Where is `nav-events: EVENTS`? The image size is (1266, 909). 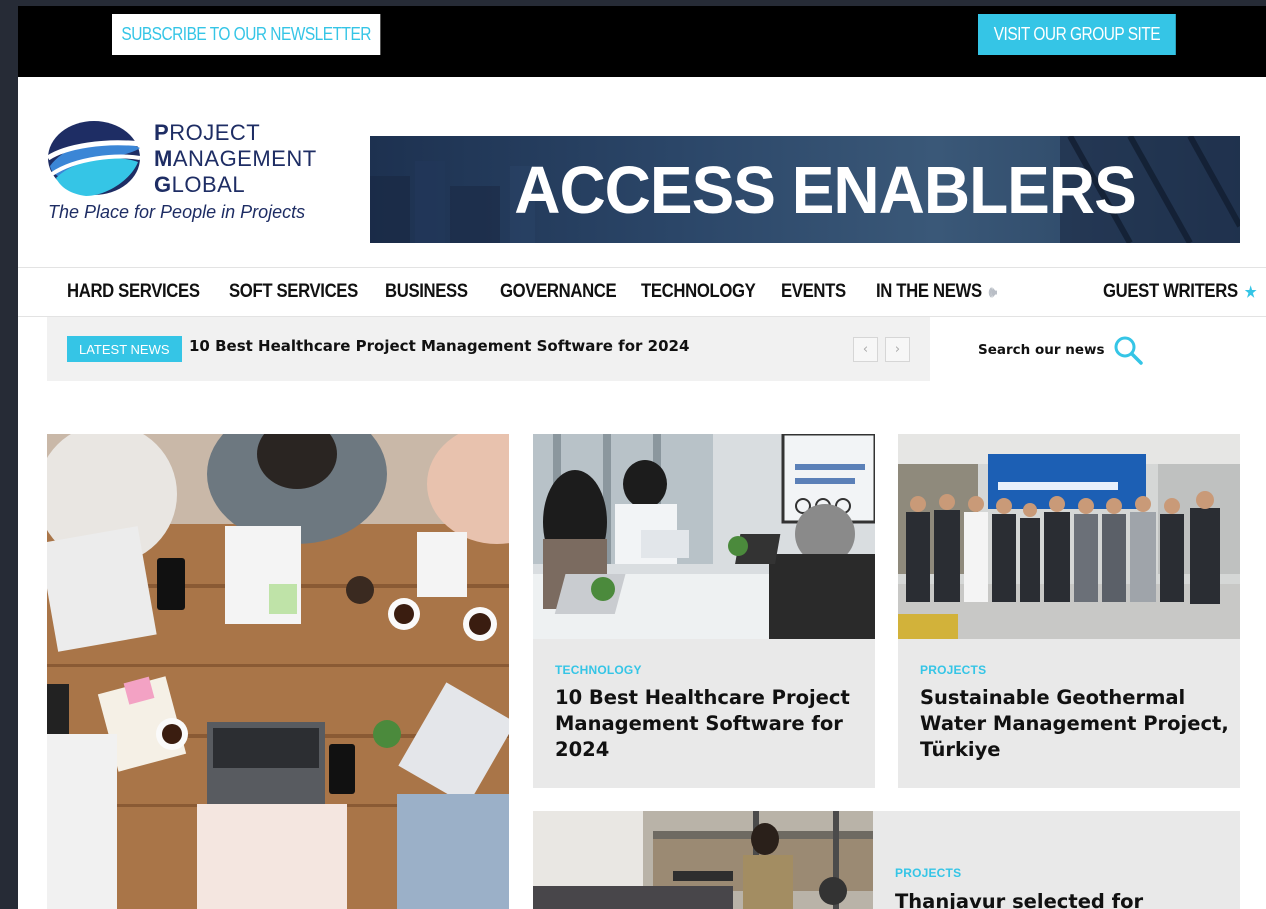 nav-events: EVENTS is located at coordinates (813, 292).